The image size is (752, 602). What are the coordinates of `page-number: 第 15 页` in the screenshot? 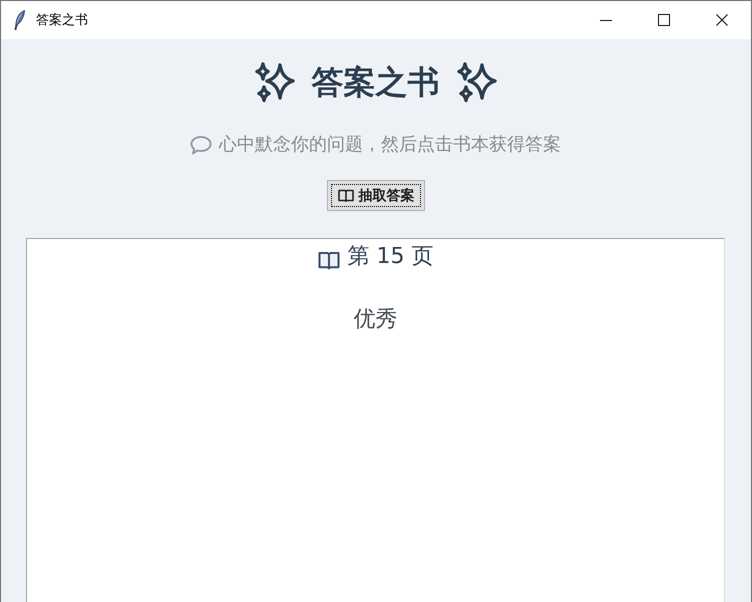 It's located at (391, 257).